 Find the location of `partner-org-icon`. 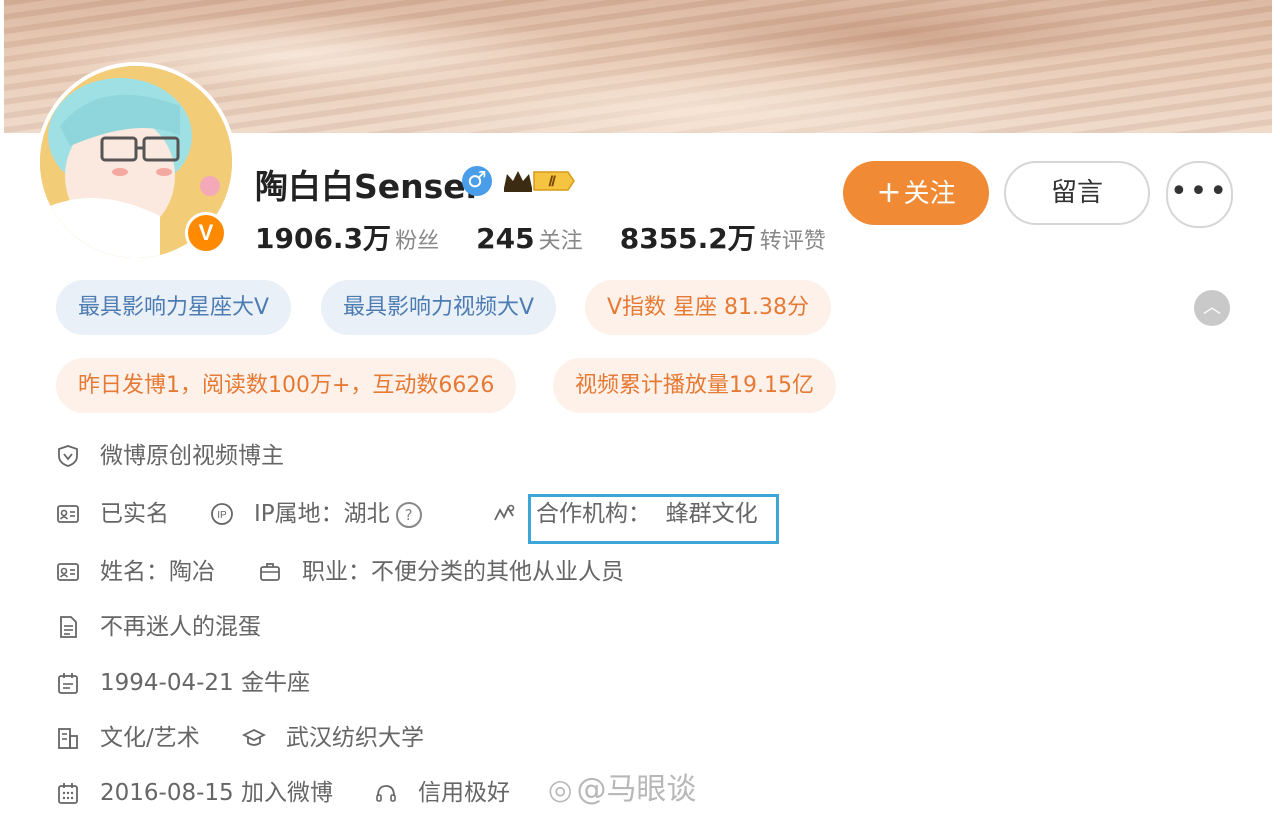

partner-org-icon is located at coordinates (504, 512).